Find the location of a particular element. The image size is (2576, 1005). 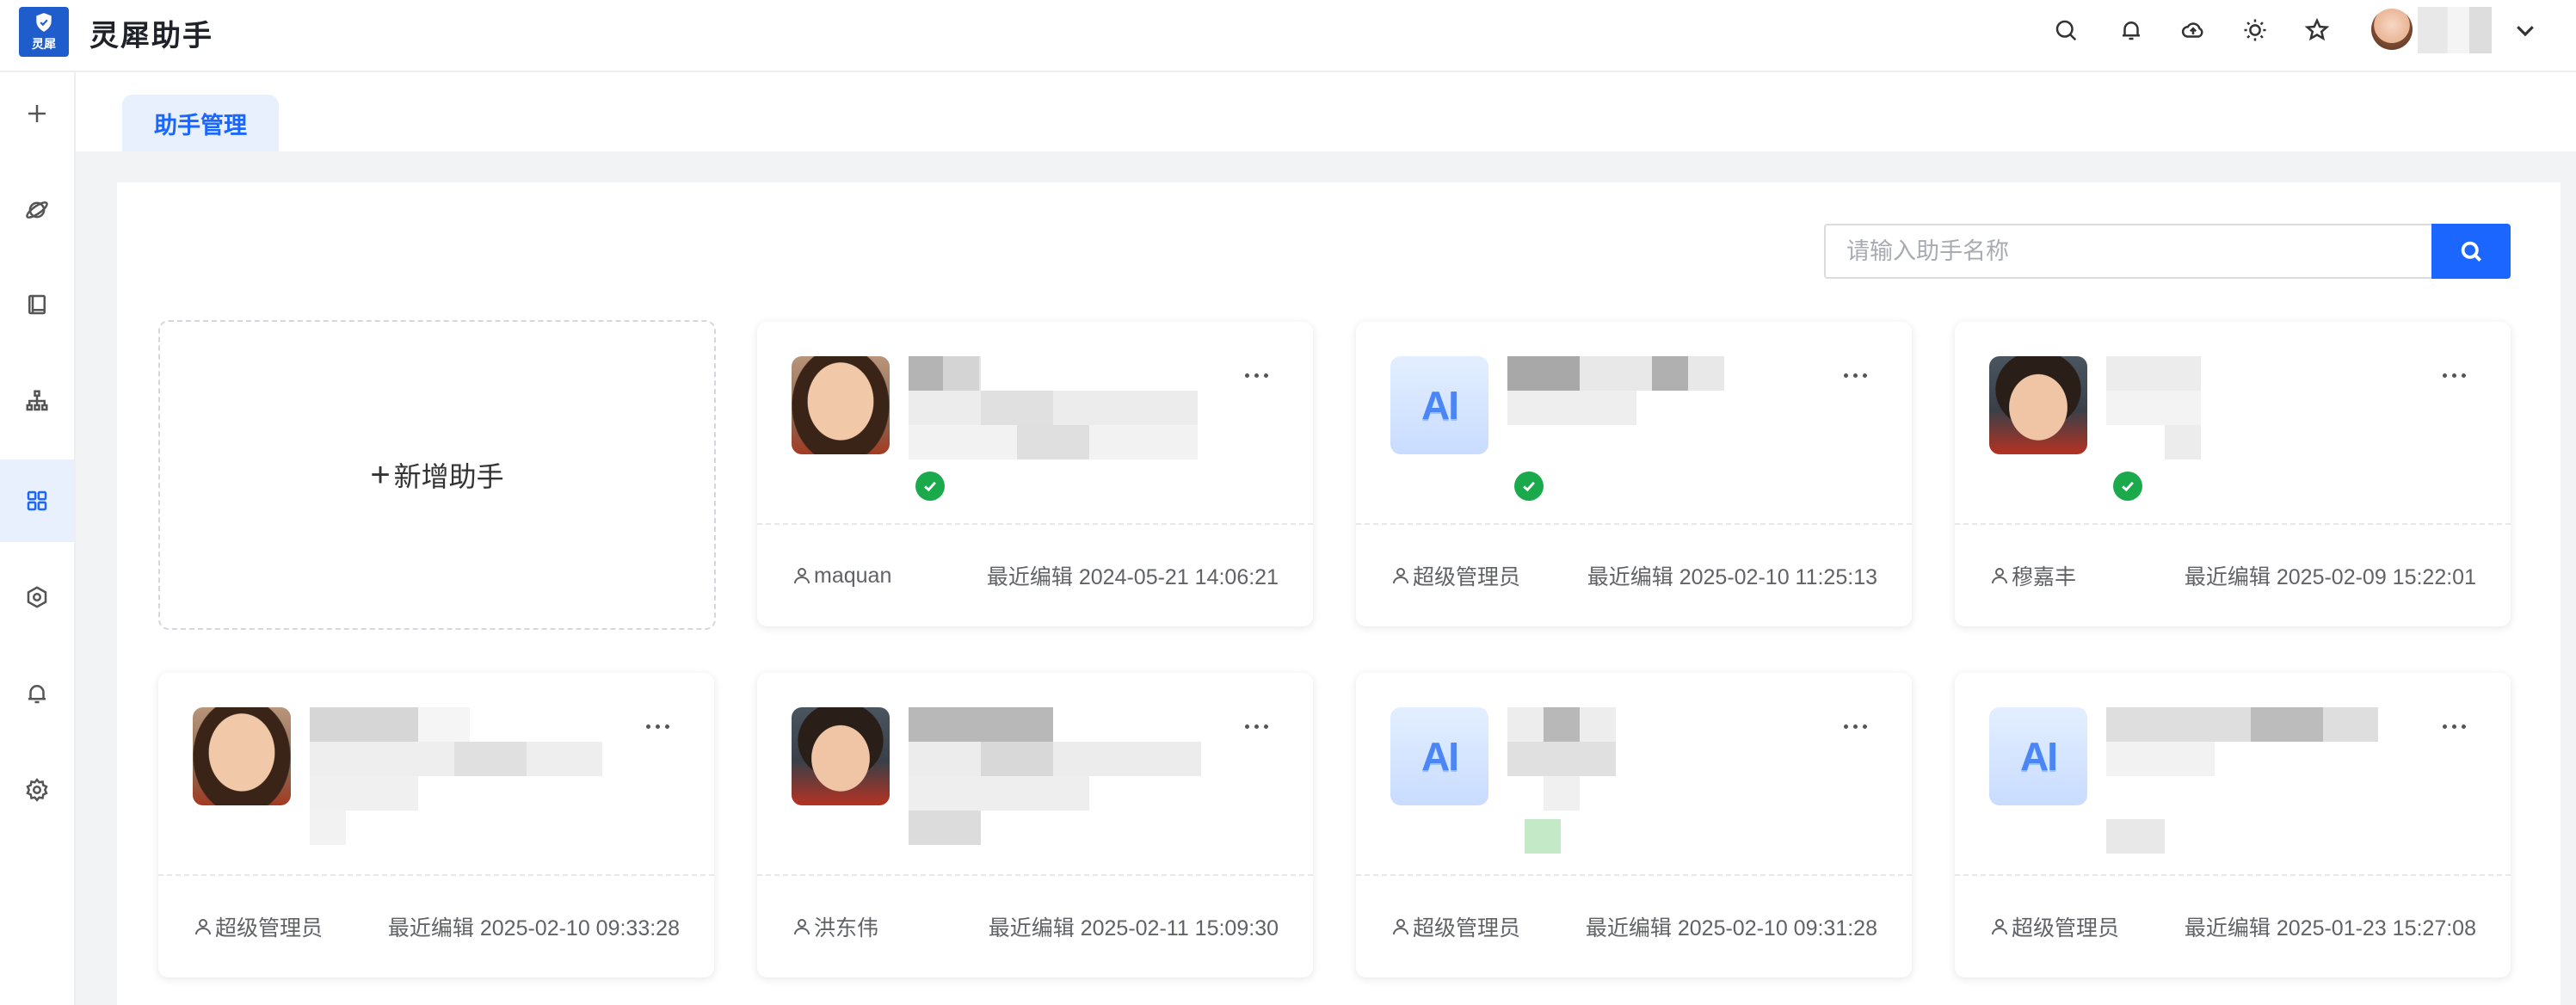

assistant-card: 穆嘉丰 最近编辑 2025-02-09 15:22:01 is located at coordinates (2233, 474).